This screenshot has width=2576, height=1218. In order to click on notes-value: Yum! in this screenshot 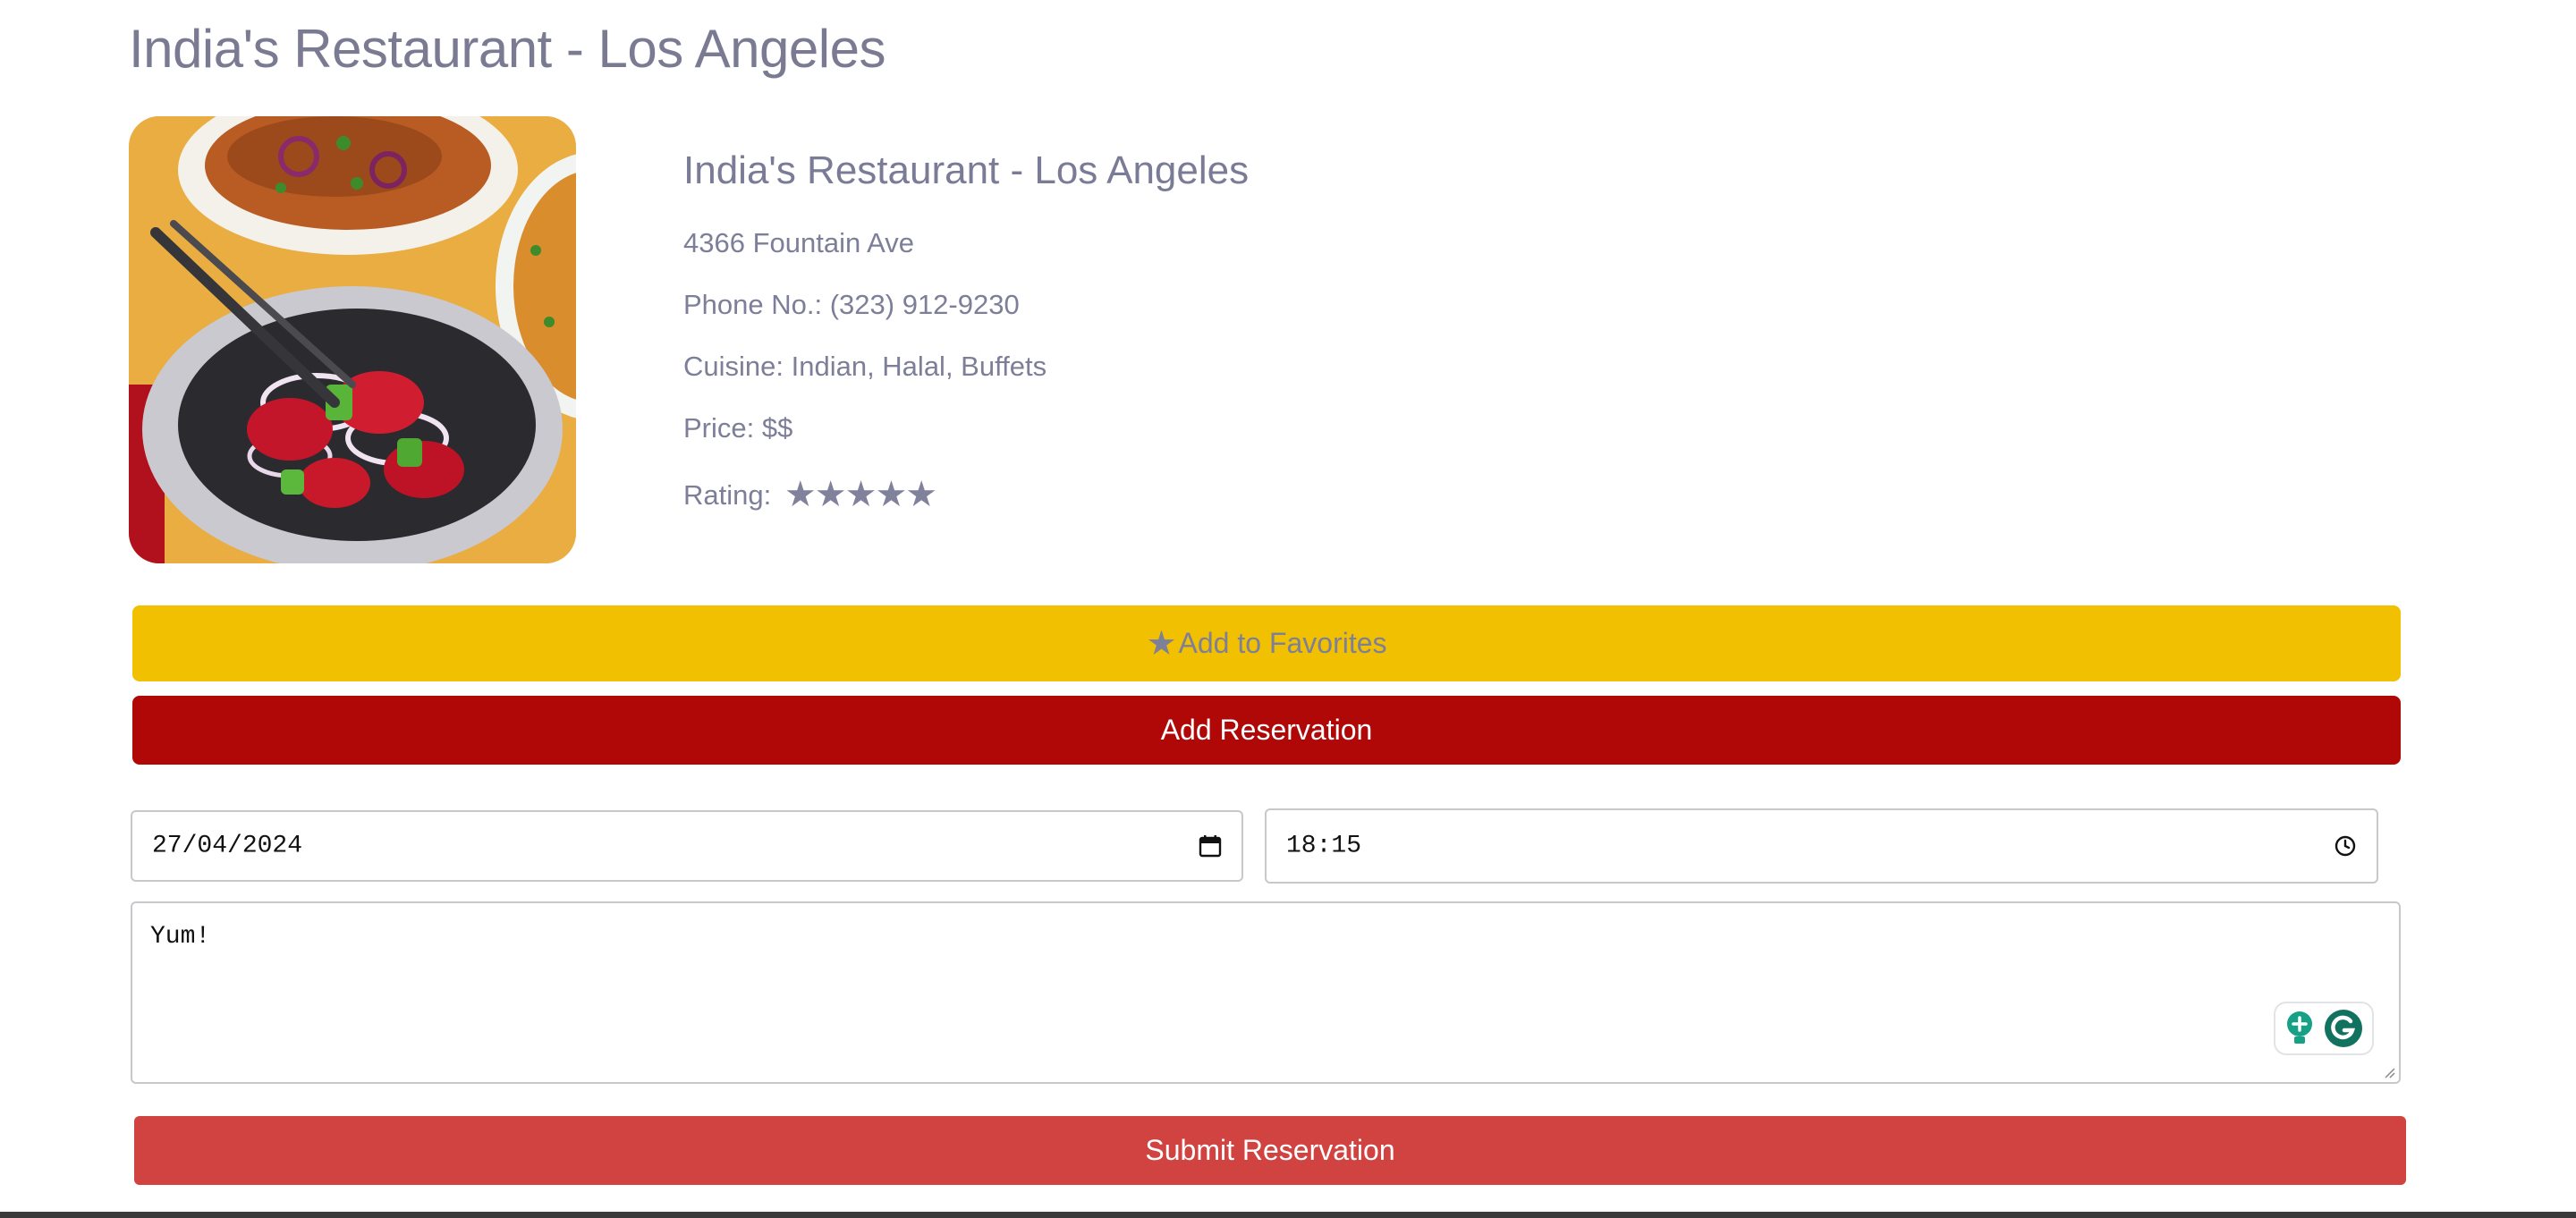, I will do `click(180, 937)`.